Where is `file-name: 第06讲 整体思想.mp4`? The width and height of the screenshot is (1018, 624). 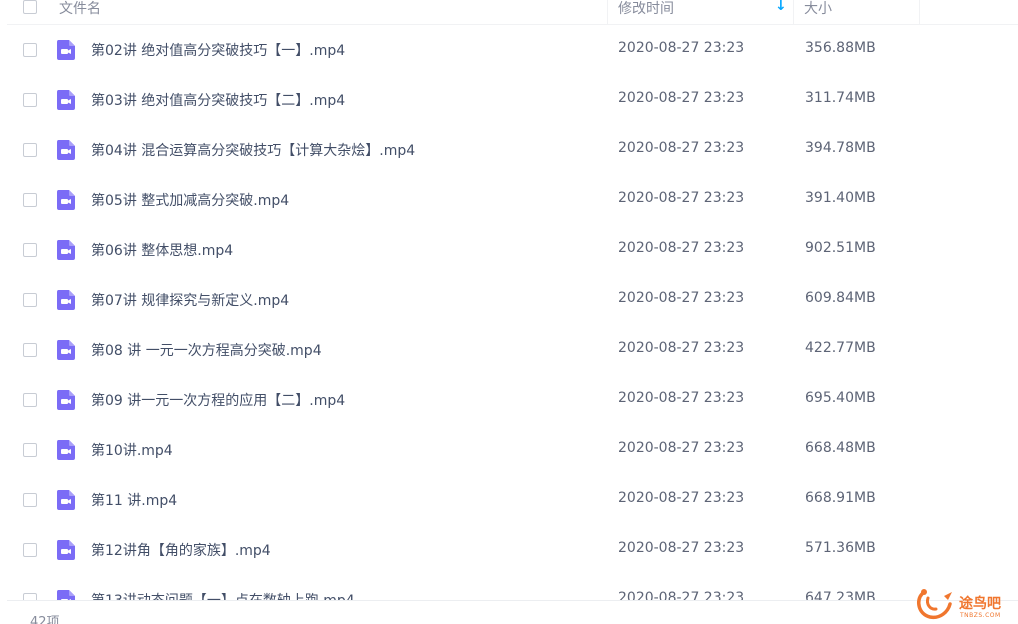
file-name: 第06讲 整体思想.mp4 is located at coordinates (162, 250).